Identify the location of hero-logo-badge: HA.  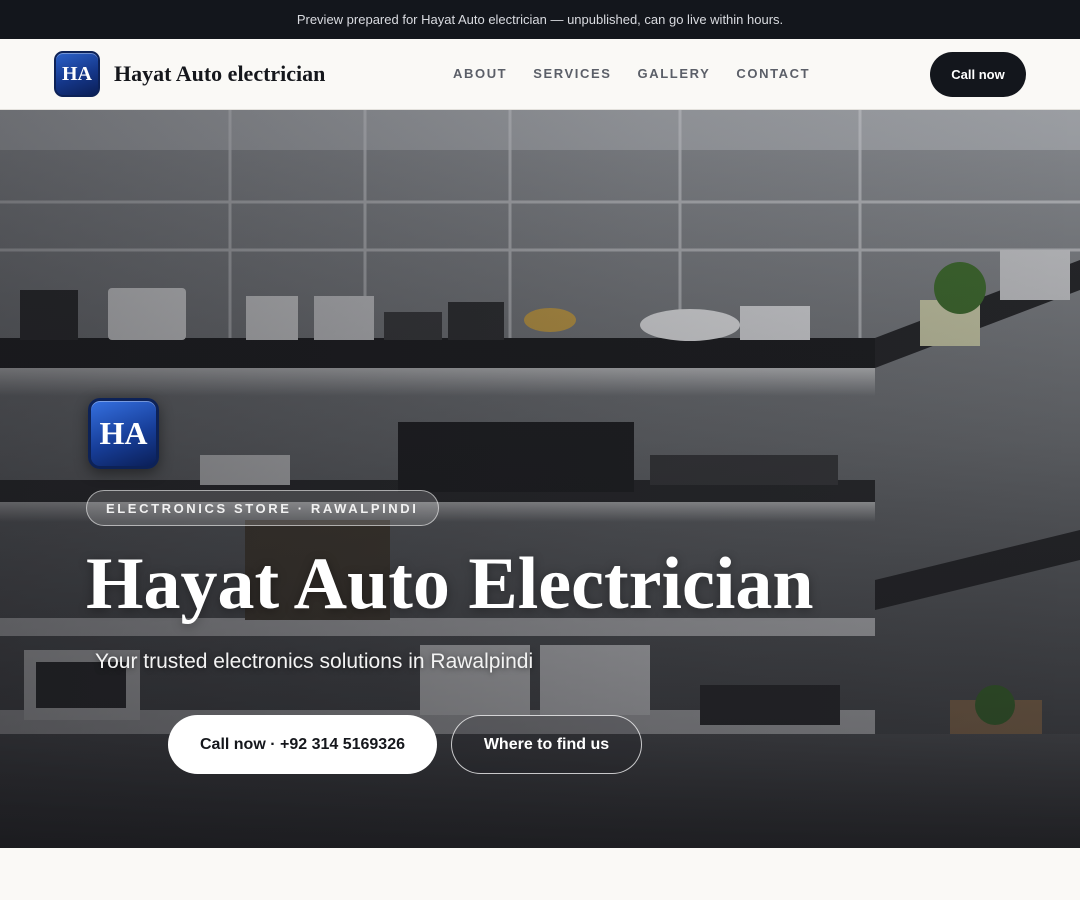
(123, 433).